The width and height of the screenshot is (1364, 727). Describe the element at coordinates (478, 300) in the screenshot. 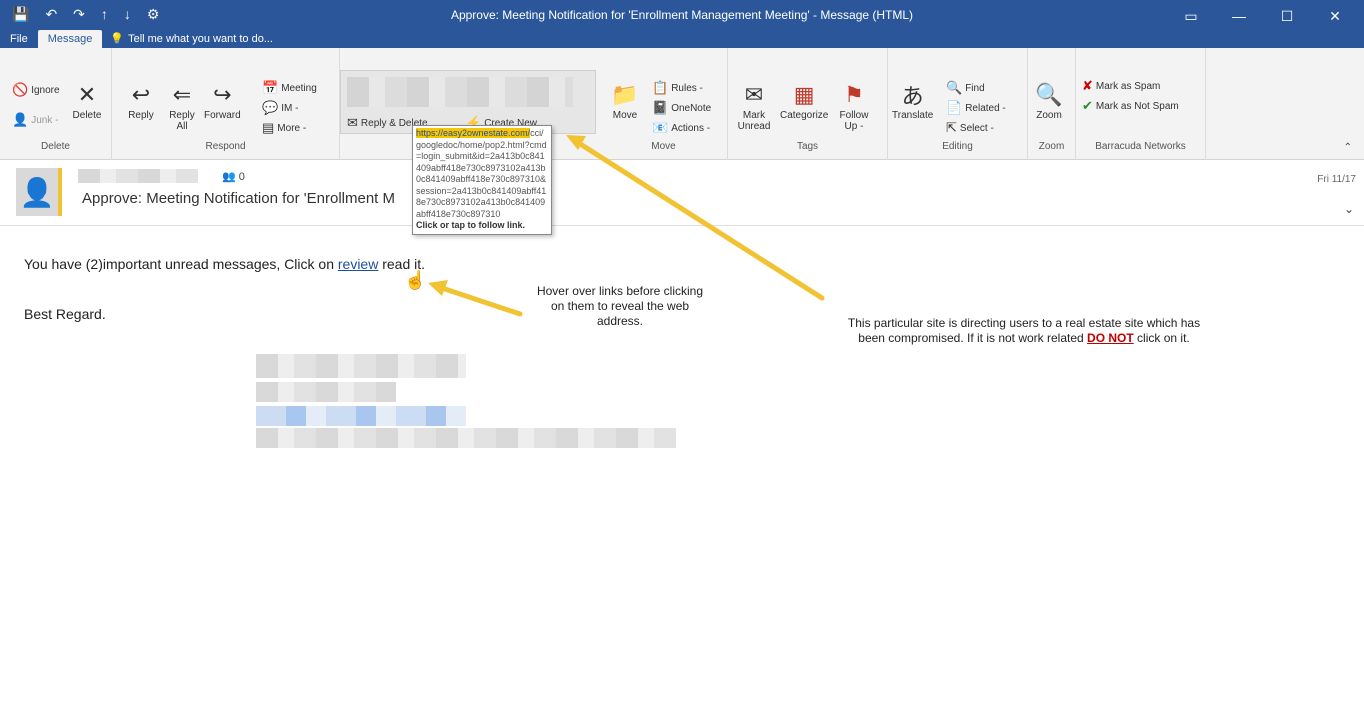

I see `hover-arrow-line` at that location.